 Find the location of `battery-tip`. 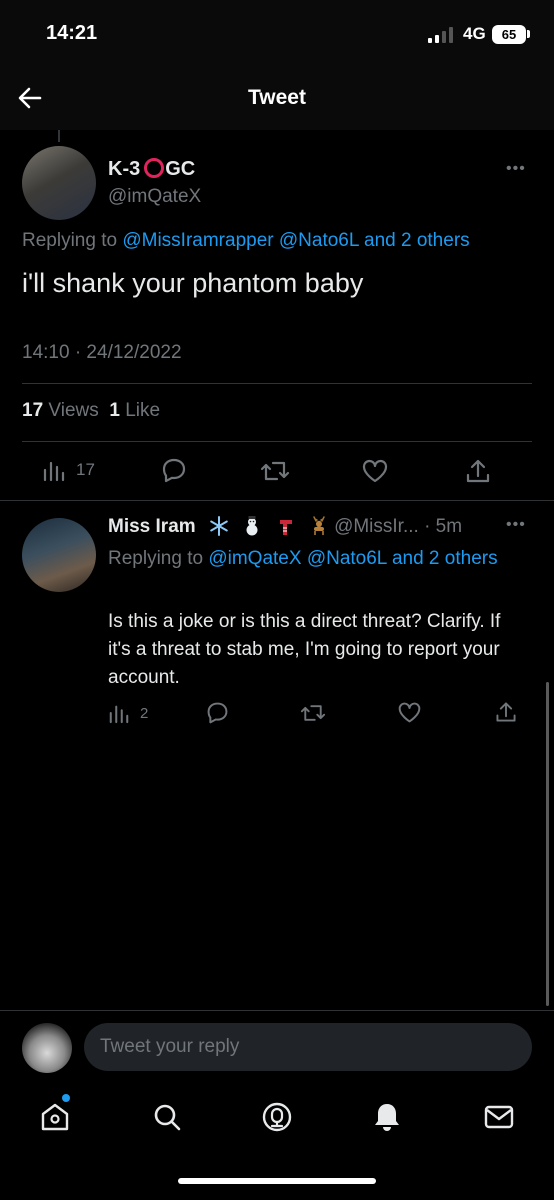

battery-tip is located at coordinates (528, 34).